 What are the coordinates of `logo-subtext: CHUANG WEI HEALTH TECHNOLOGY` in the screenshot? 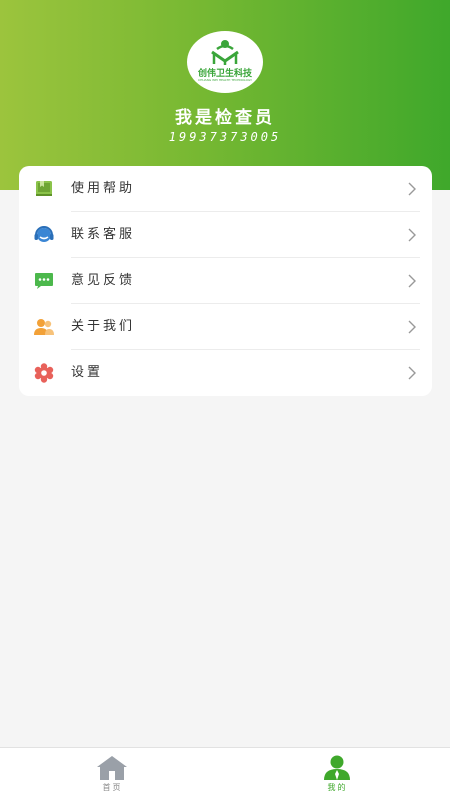 It's located at (225, 80).